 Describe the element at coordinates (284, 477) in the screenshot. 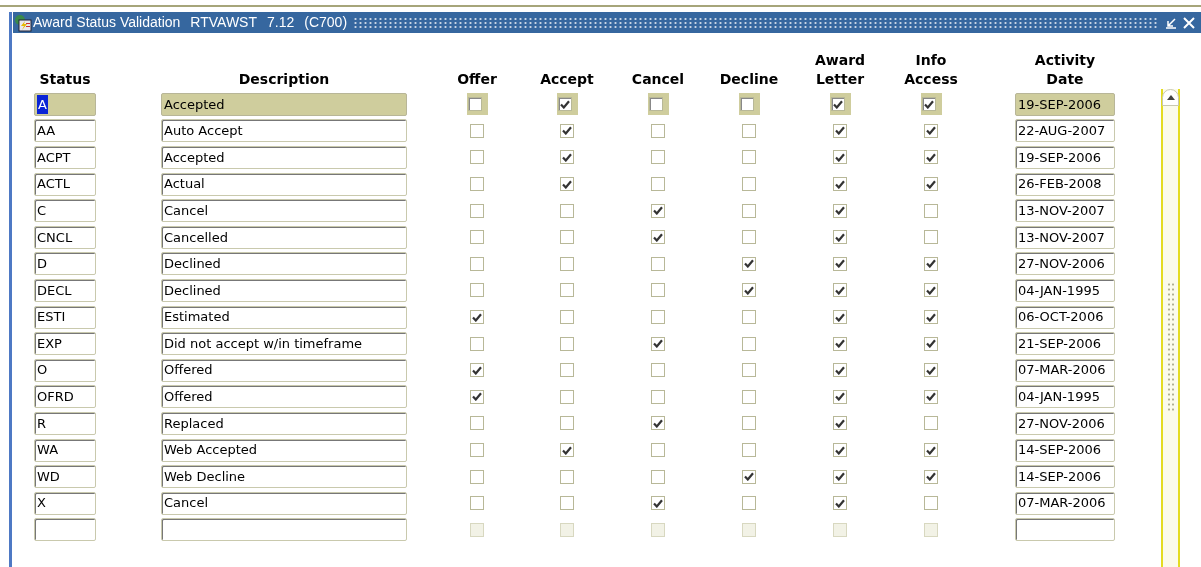

I see `text-field: Web Decline` at that location.